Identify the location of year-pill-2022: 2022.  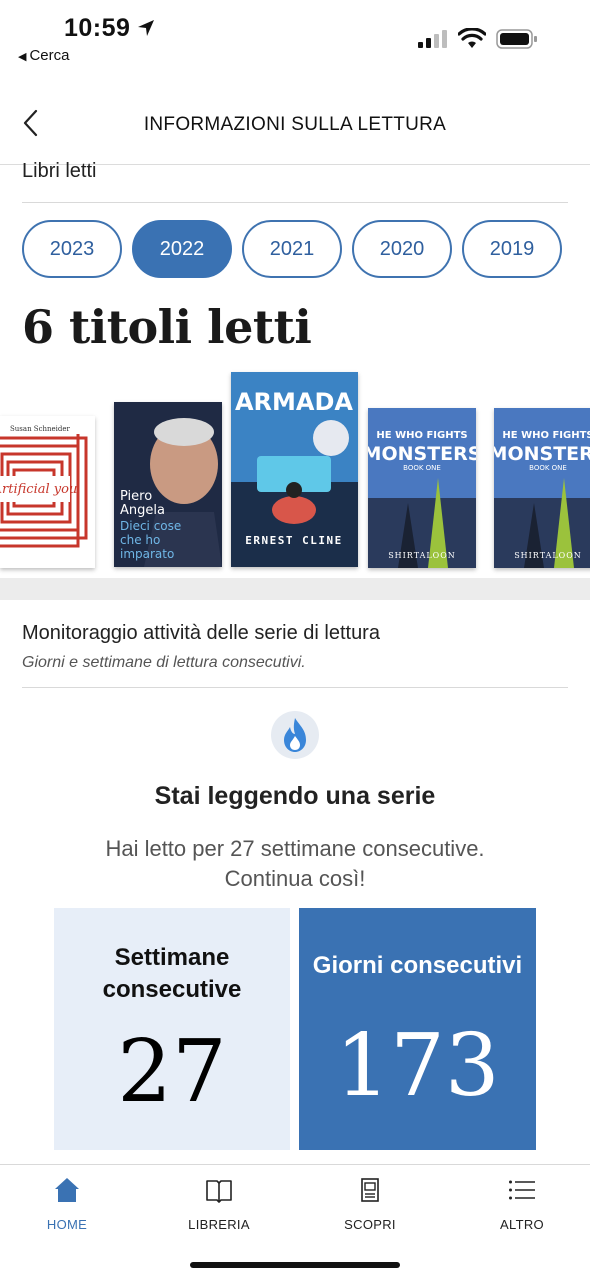
(182, 249).